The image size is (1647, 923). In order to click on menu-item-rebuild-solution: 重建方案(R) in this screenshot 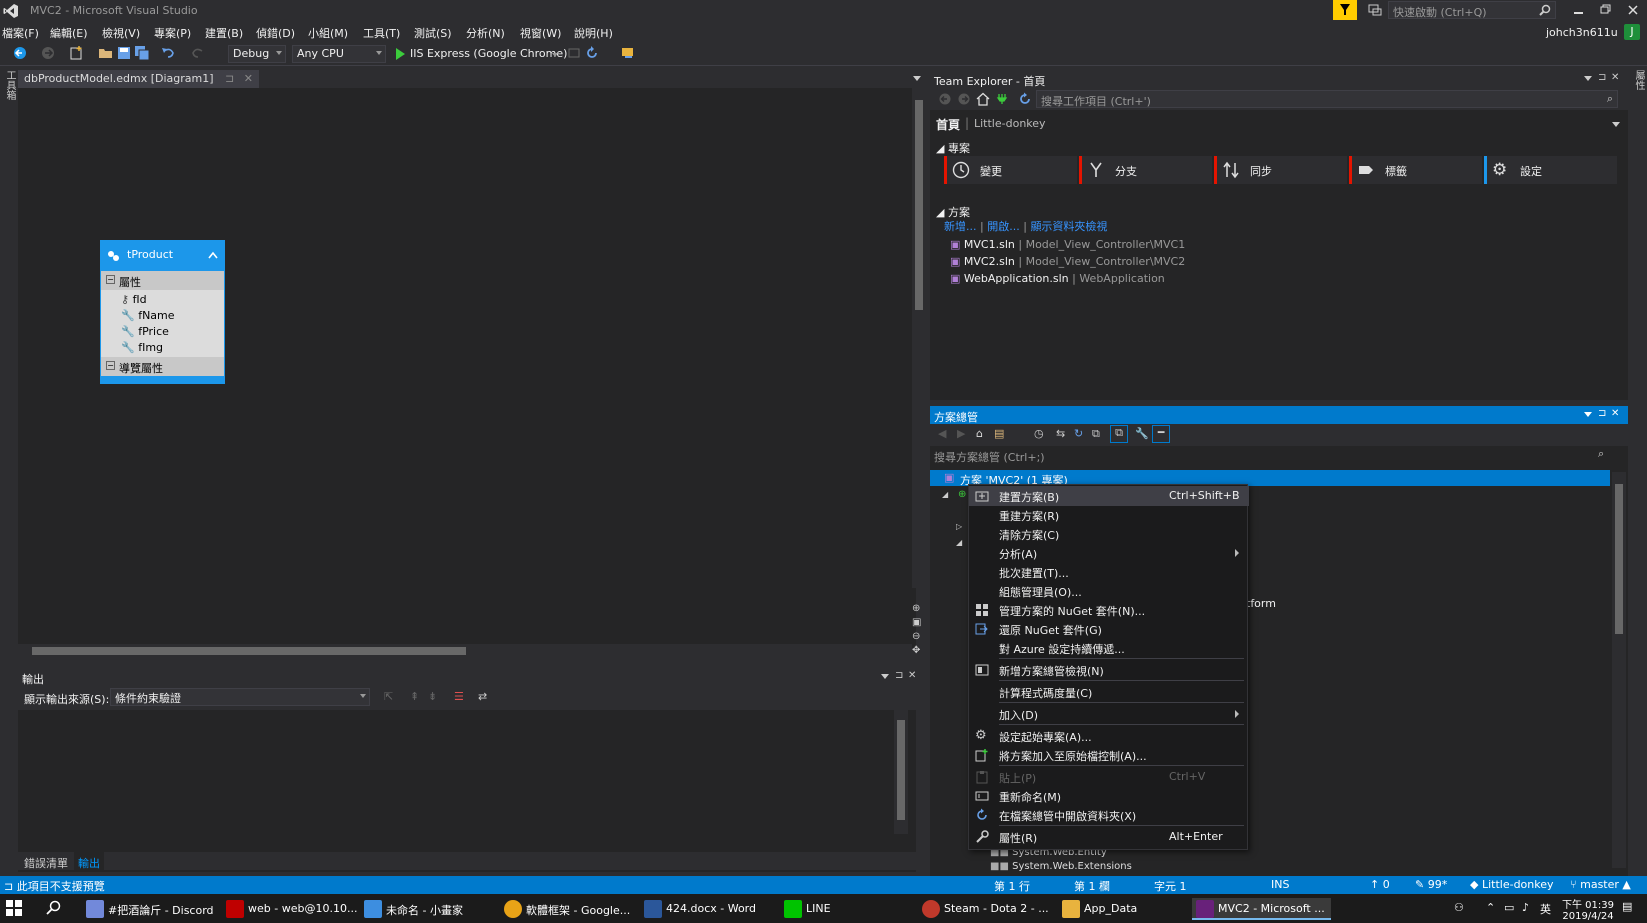, I will do `click(1109, 515)`.